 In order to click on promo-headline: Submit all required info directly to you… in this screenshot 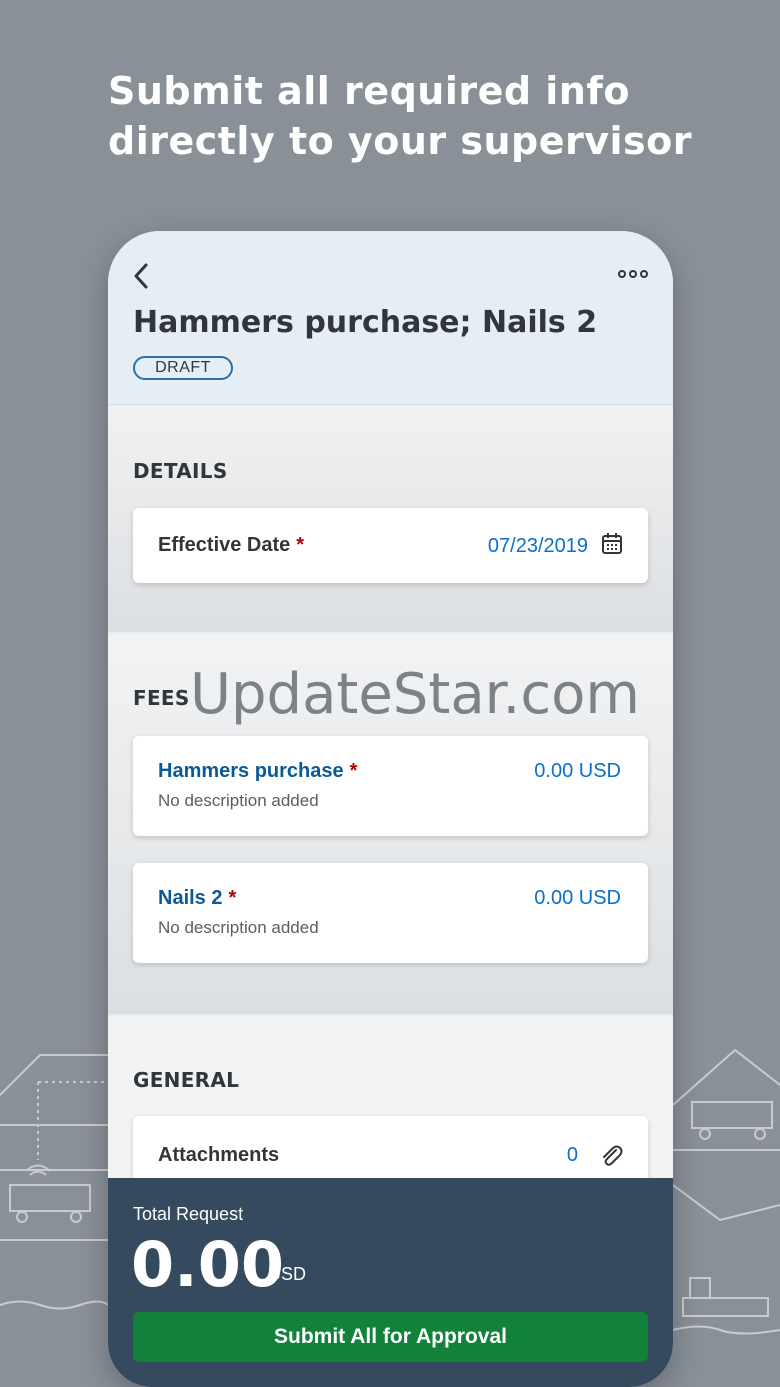, I will do `click(428, 116)`.